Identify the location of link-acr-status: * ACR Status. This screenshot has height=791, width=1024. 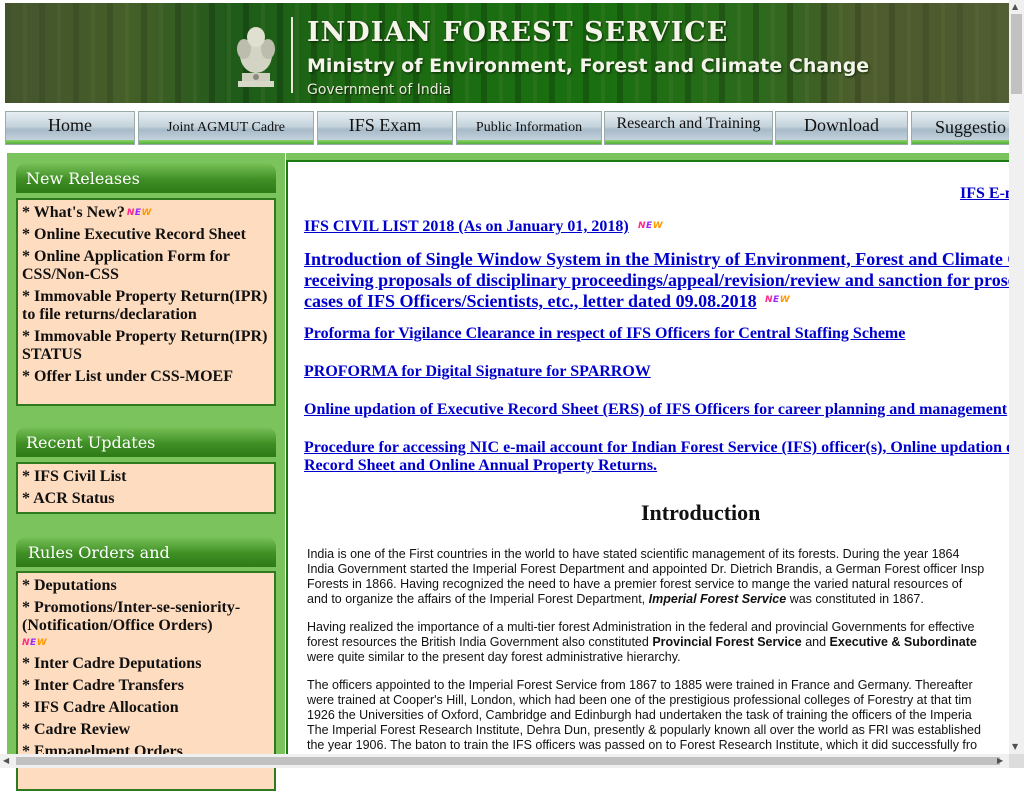
(146, 499).